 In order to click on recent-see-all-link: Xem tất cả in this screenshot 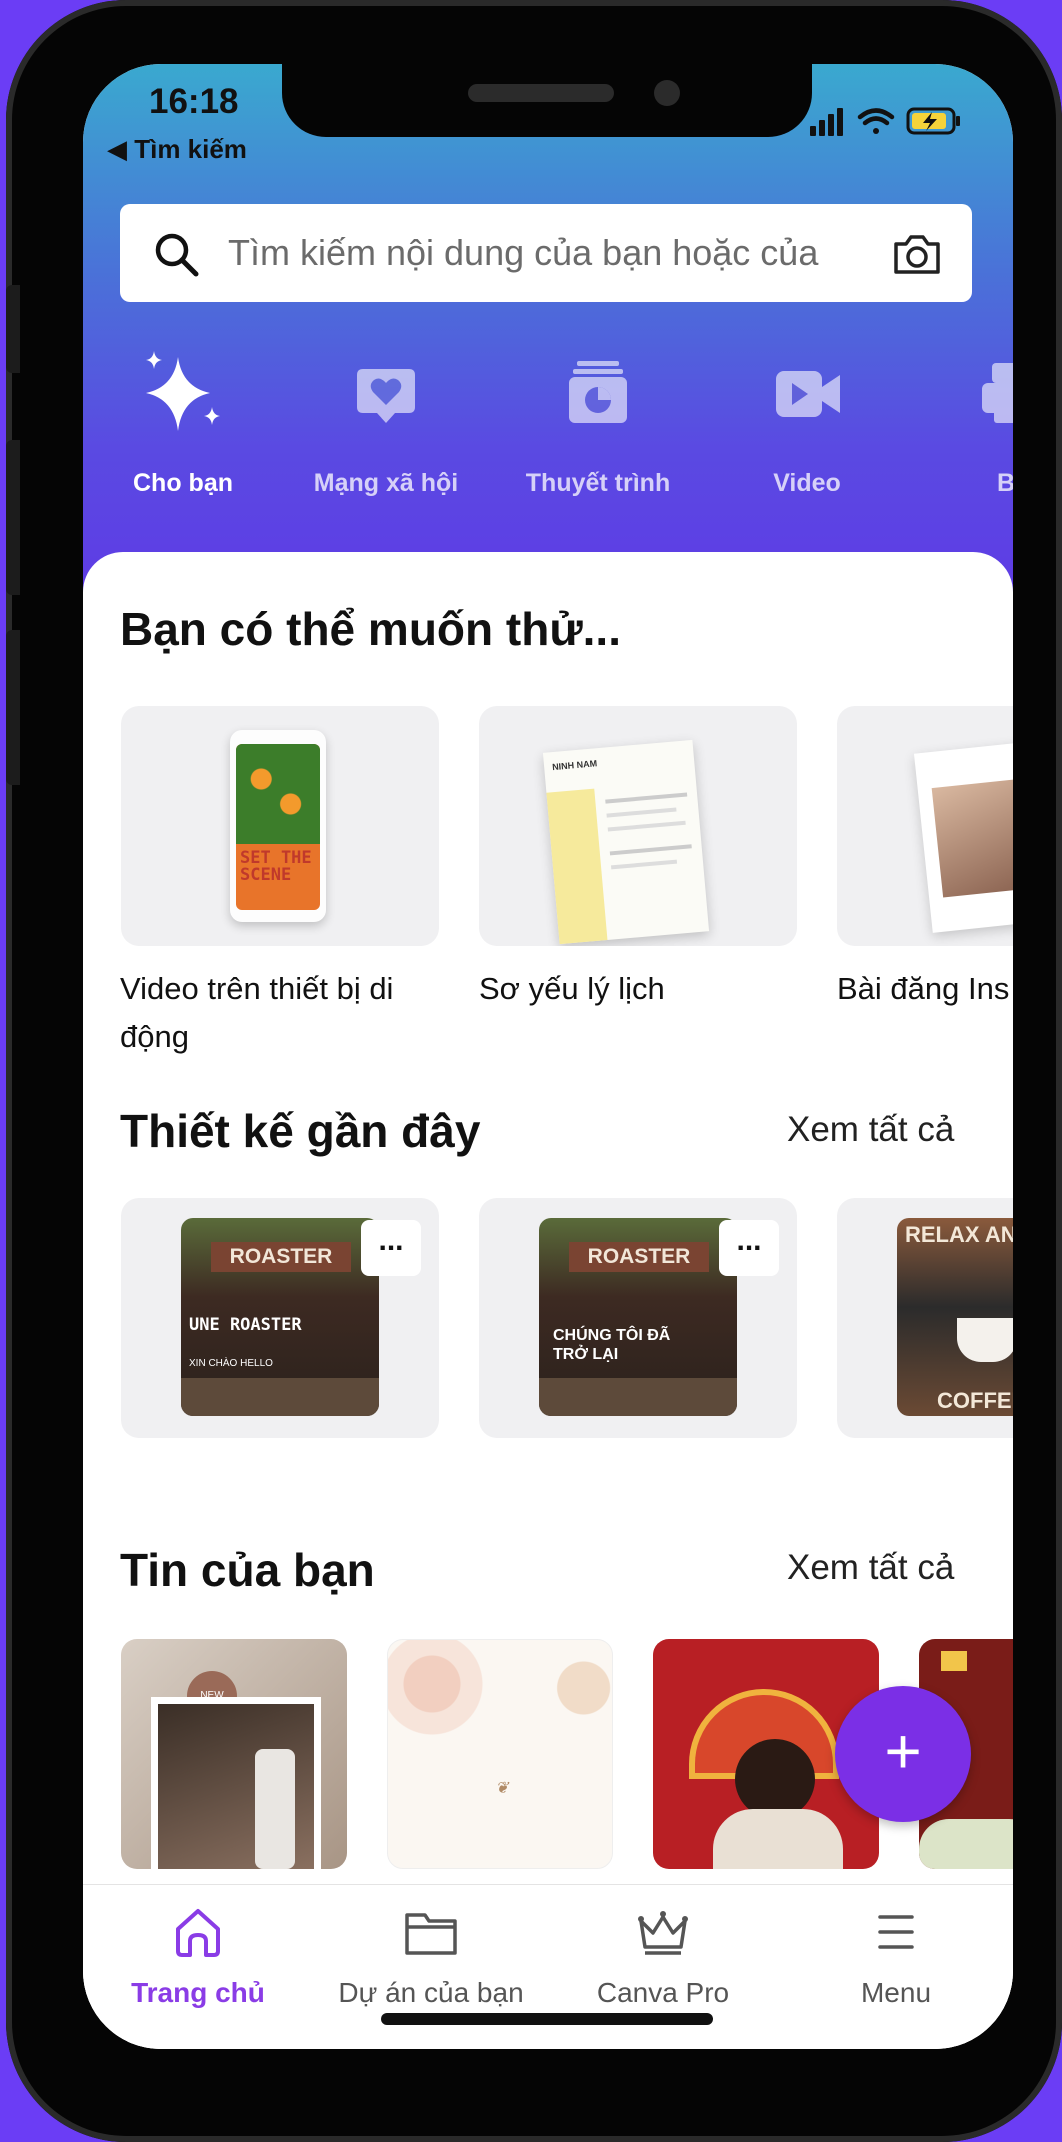, I will do `click(870, 1130)`.